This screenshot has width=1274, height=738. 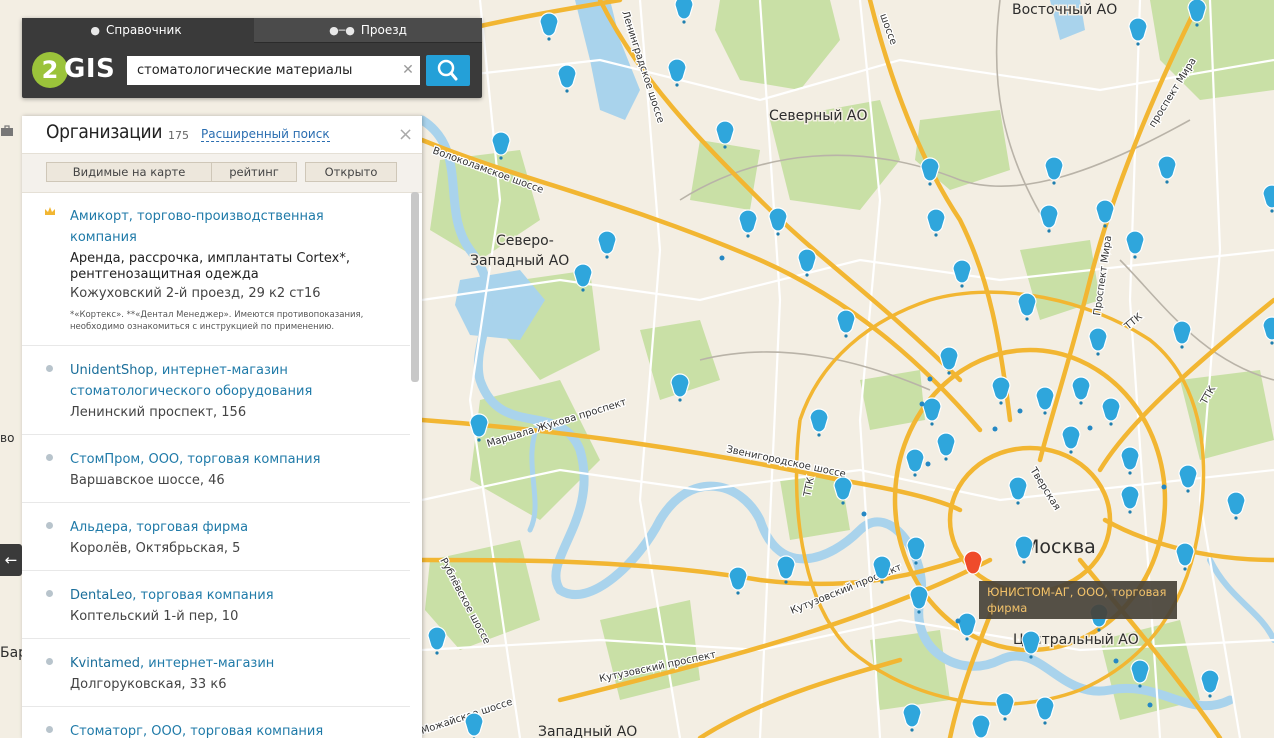 What do you see at coordinates (230, 729) in the screenshot?
I see `org-name: Стоматорг, ООО, торговая компания` at bounding box center [230, 729].